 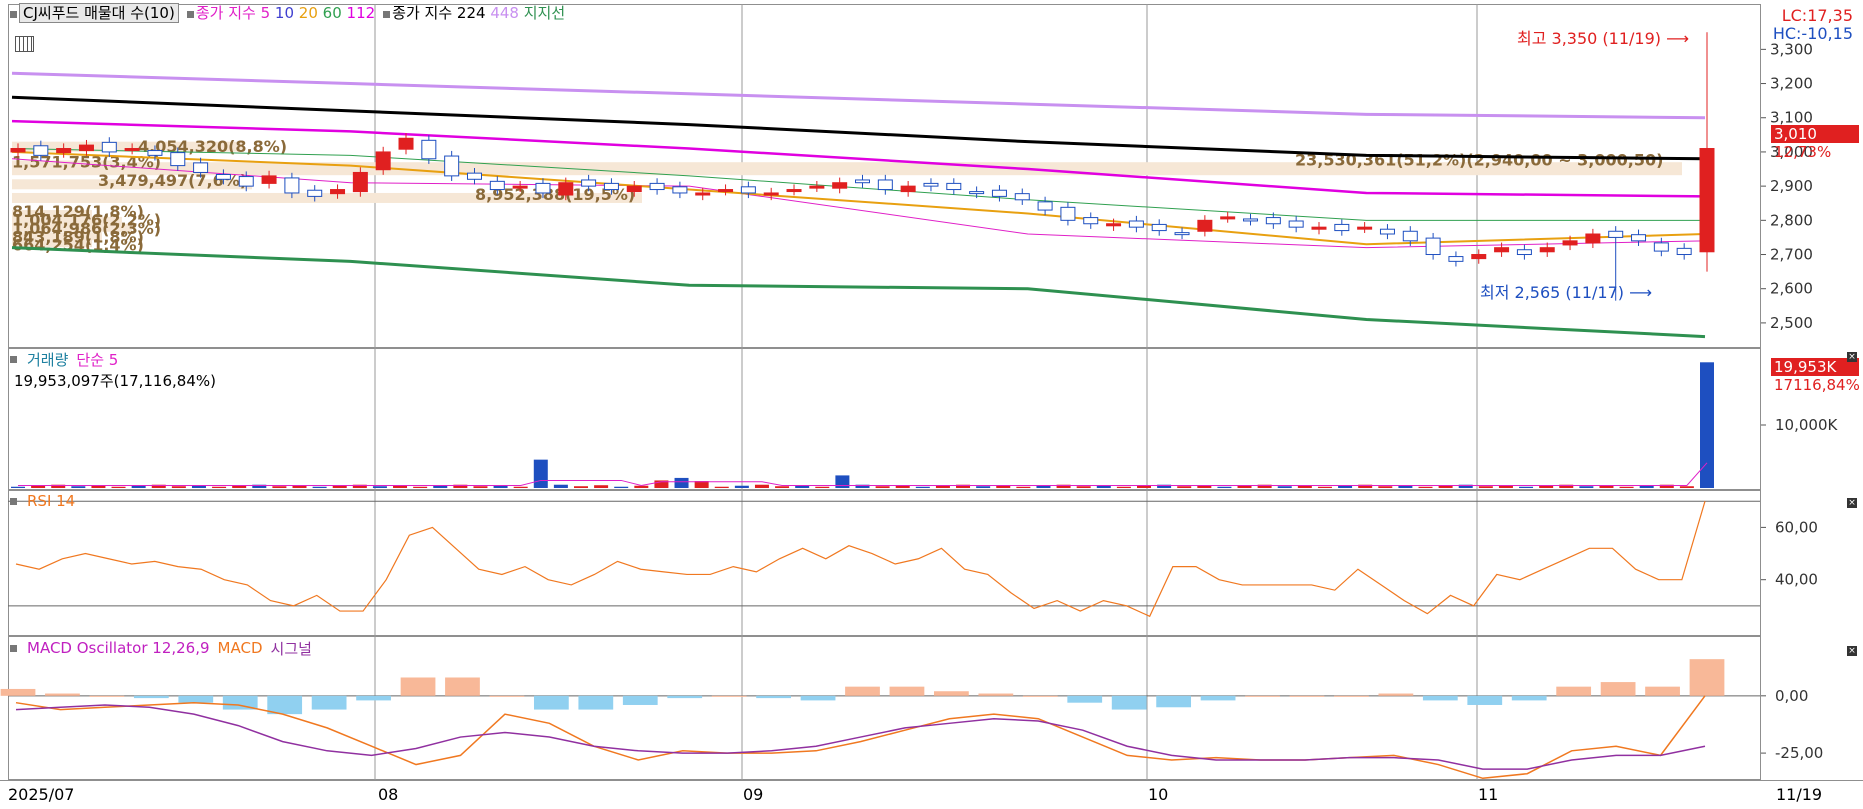 What do you see at coordinates (1799, 753) in the screenshot?
I see `y-tick-label: -25,00` at bounding box center [1799, 753].